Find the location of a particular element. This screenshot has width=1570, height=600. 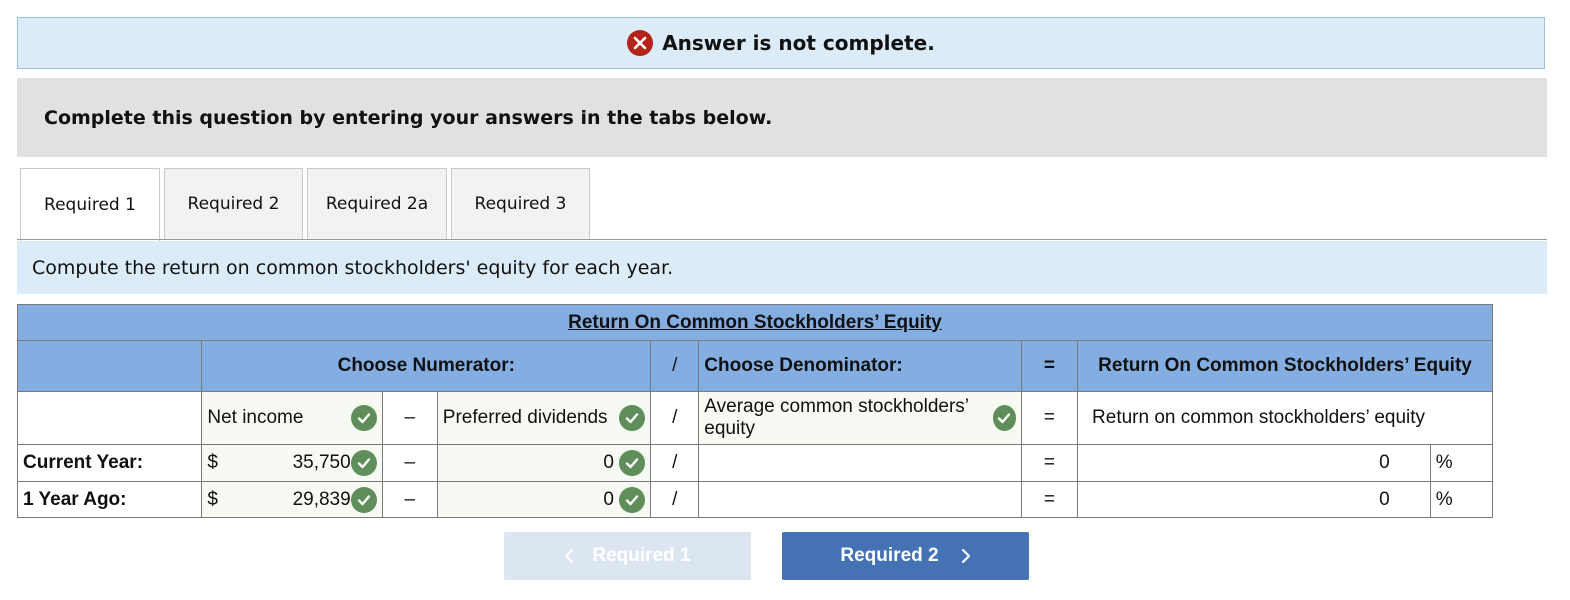

result-label: Return on common stockholders’ equity is located at coordinates (1285, 418).